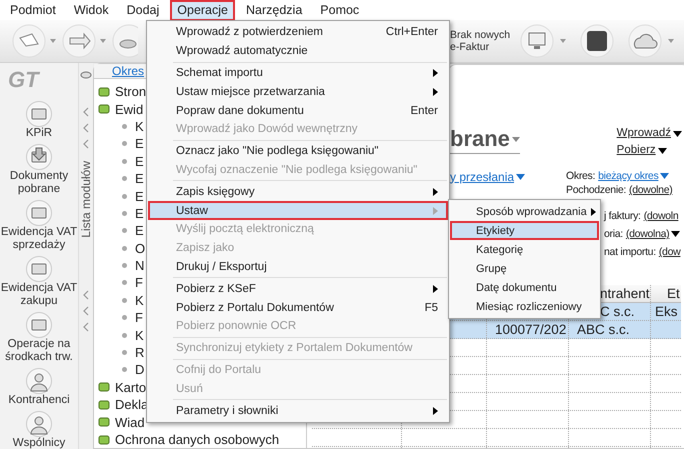 This screenshot has width=684, height=449. Describe the element at coordinates (139, 352) in the screenshot. I see `tree-item: R` at that location.